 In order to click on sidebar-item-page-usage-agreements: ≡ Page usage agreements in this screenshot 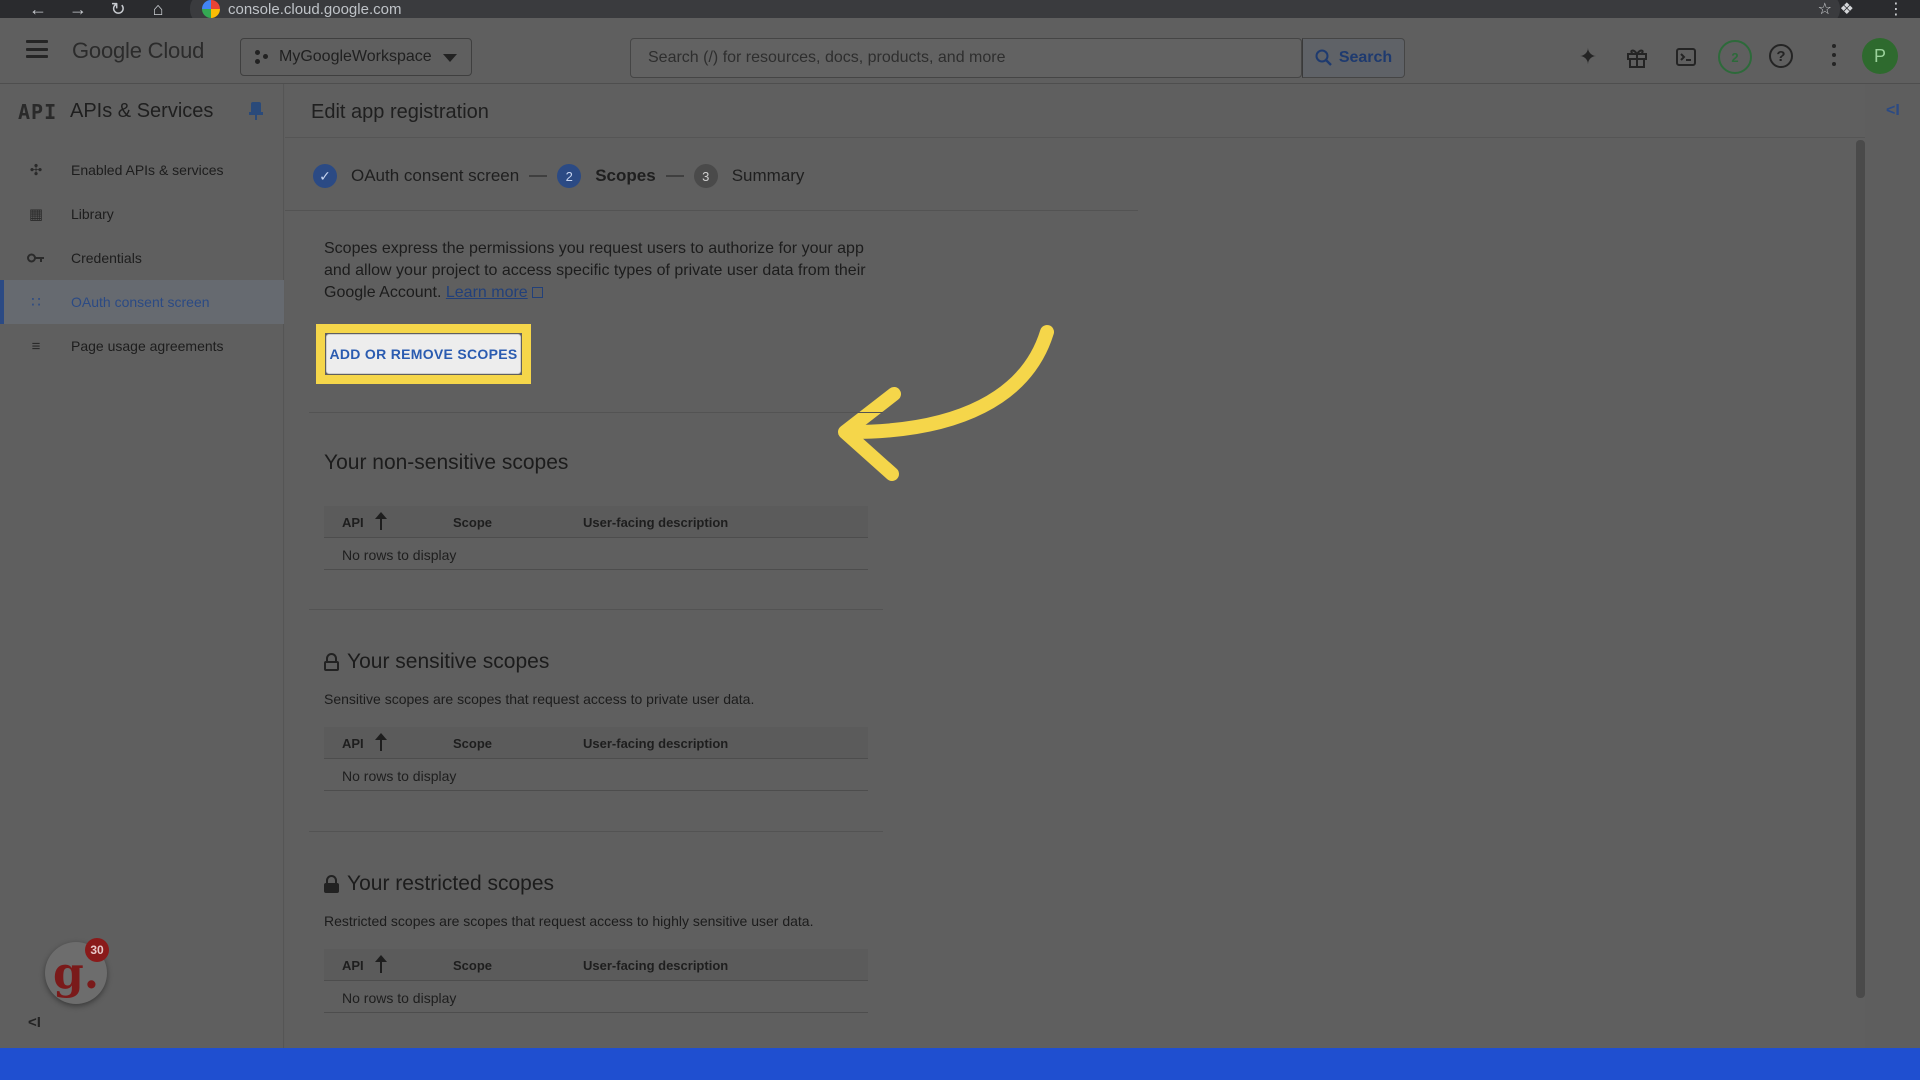, I will do `click(142, 346)`.